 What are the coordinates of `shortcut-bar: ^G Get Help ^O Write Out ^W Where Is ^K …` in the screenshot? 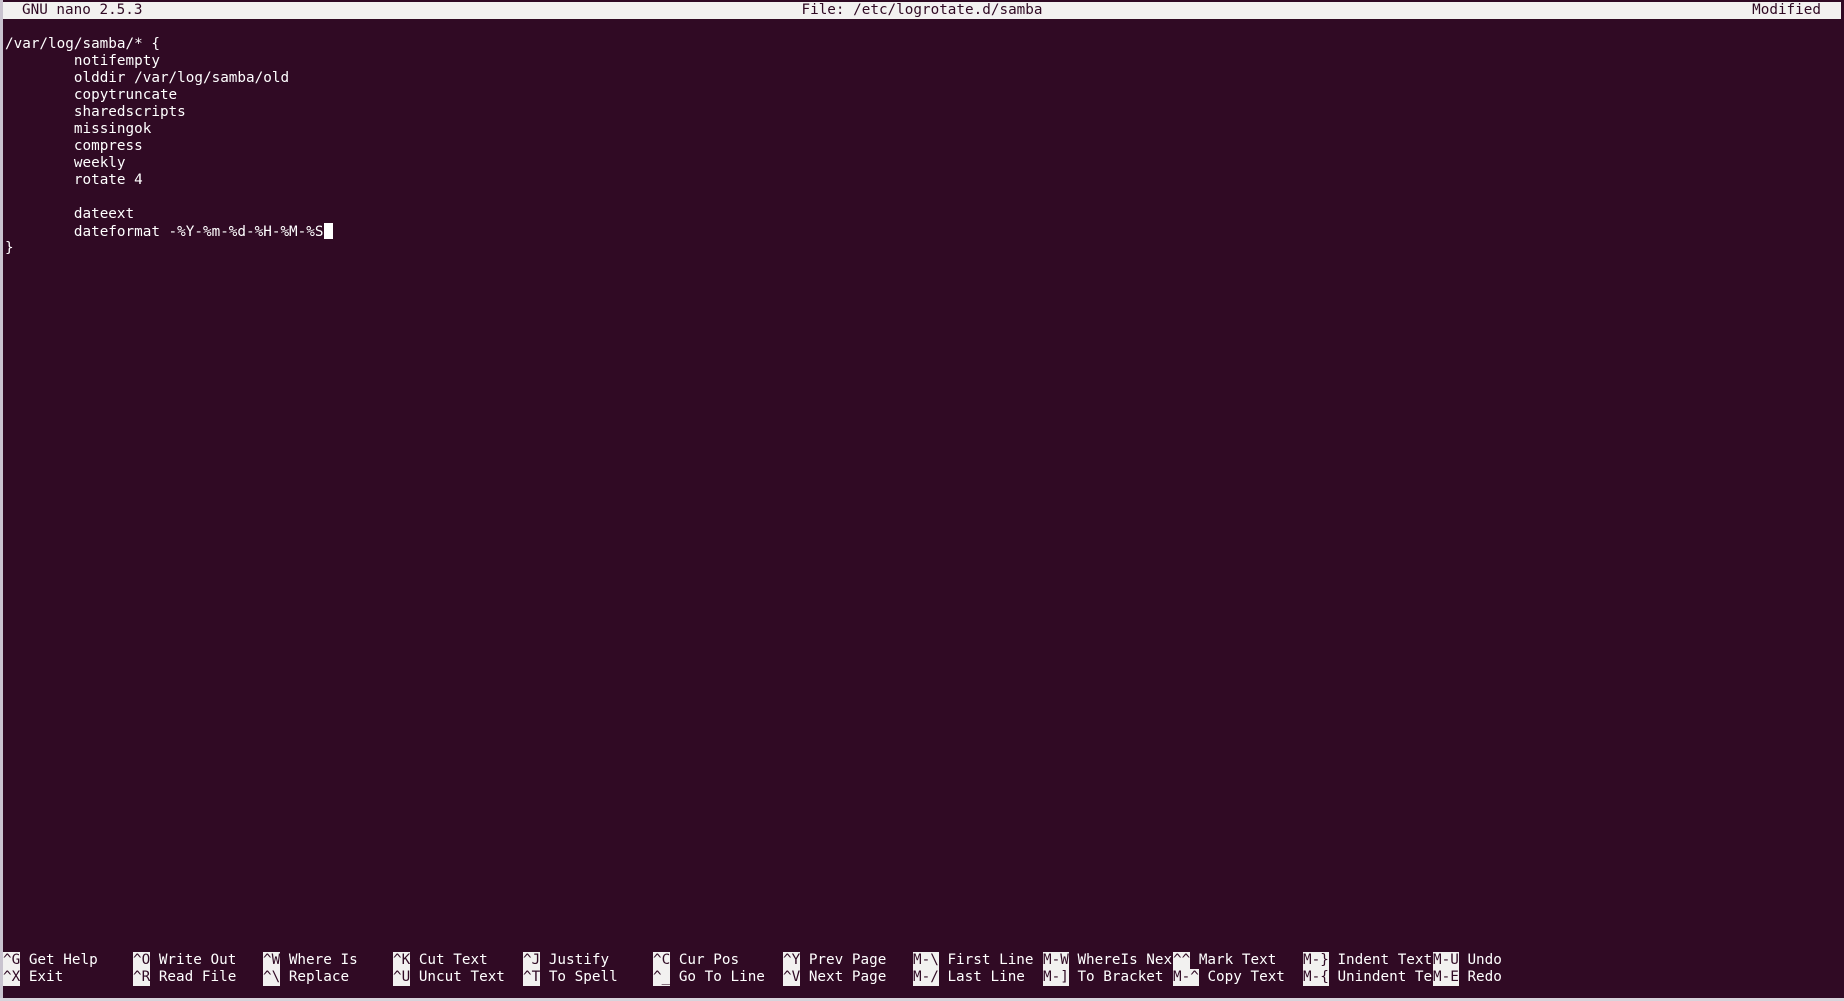 It's located at (922, 972).